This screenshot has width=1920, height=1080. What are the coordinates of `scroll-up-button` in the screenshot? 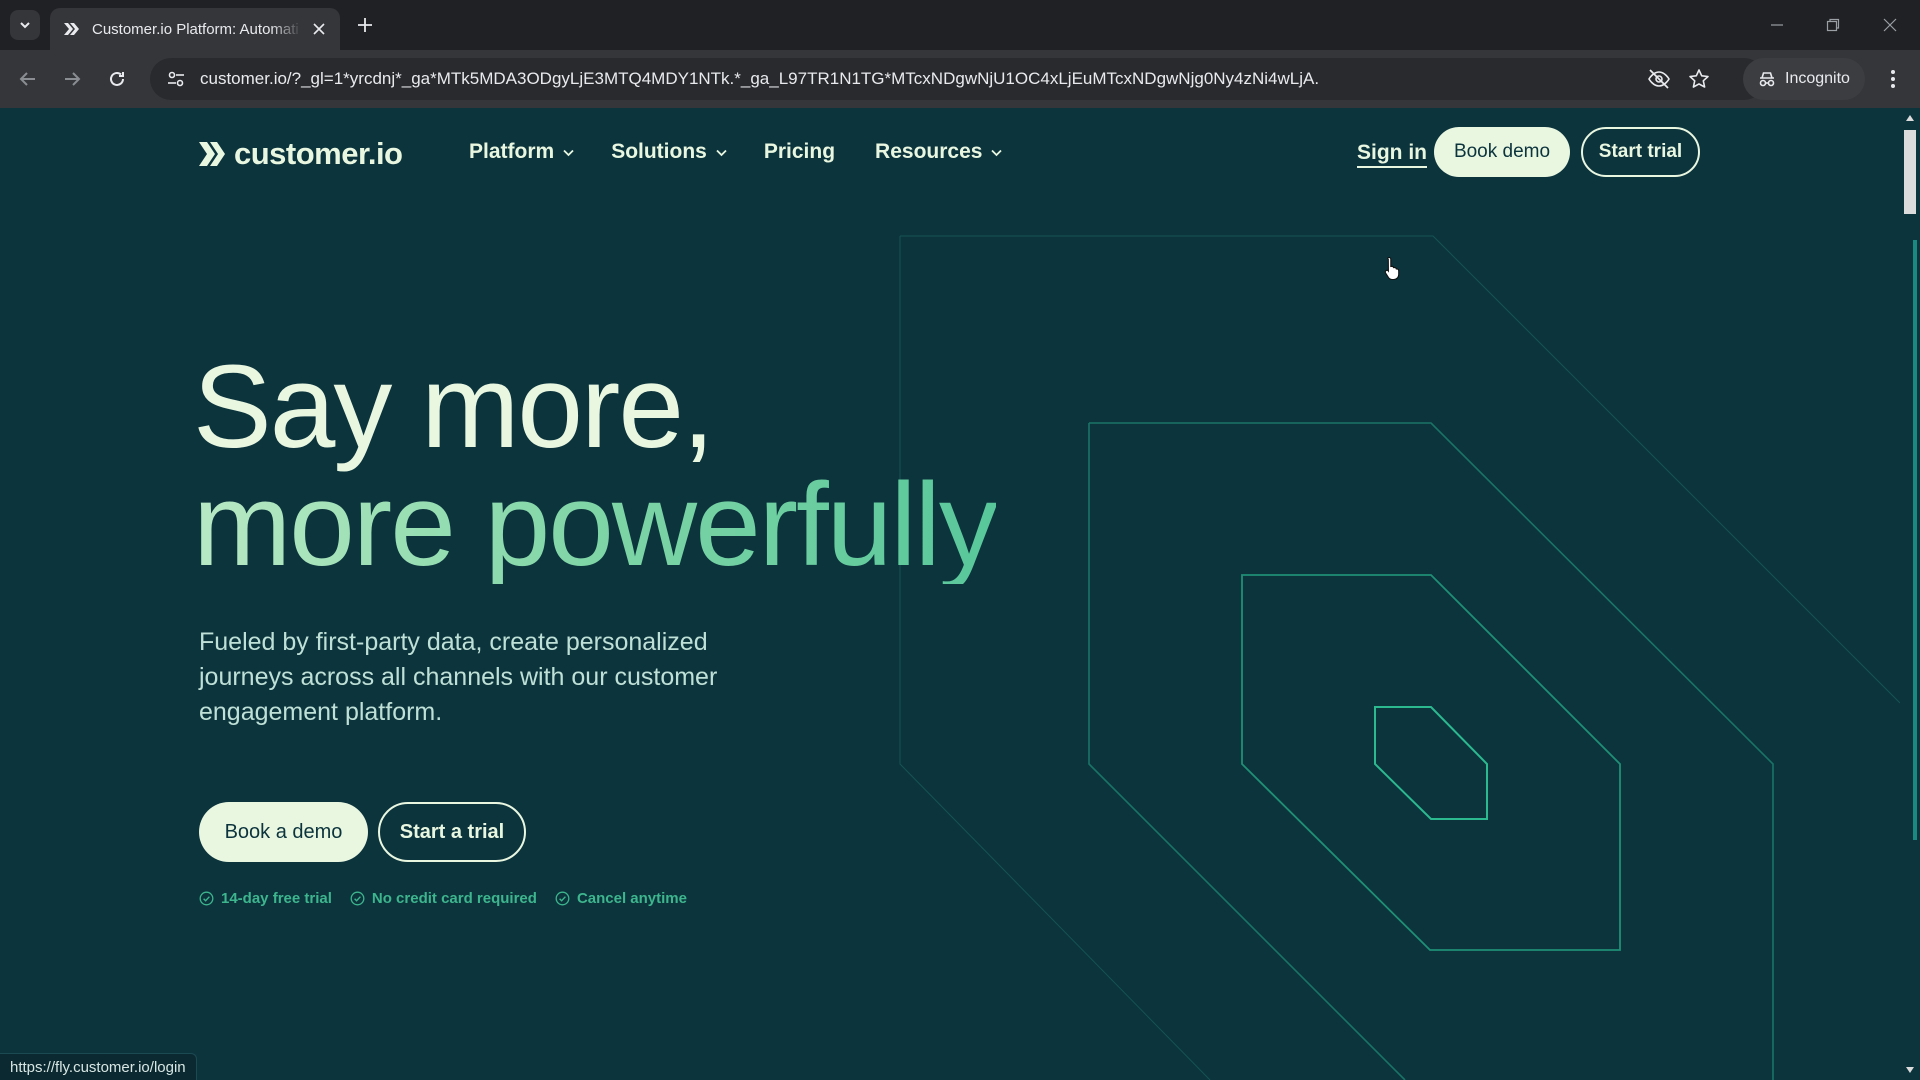 It's located at (1910, 118).